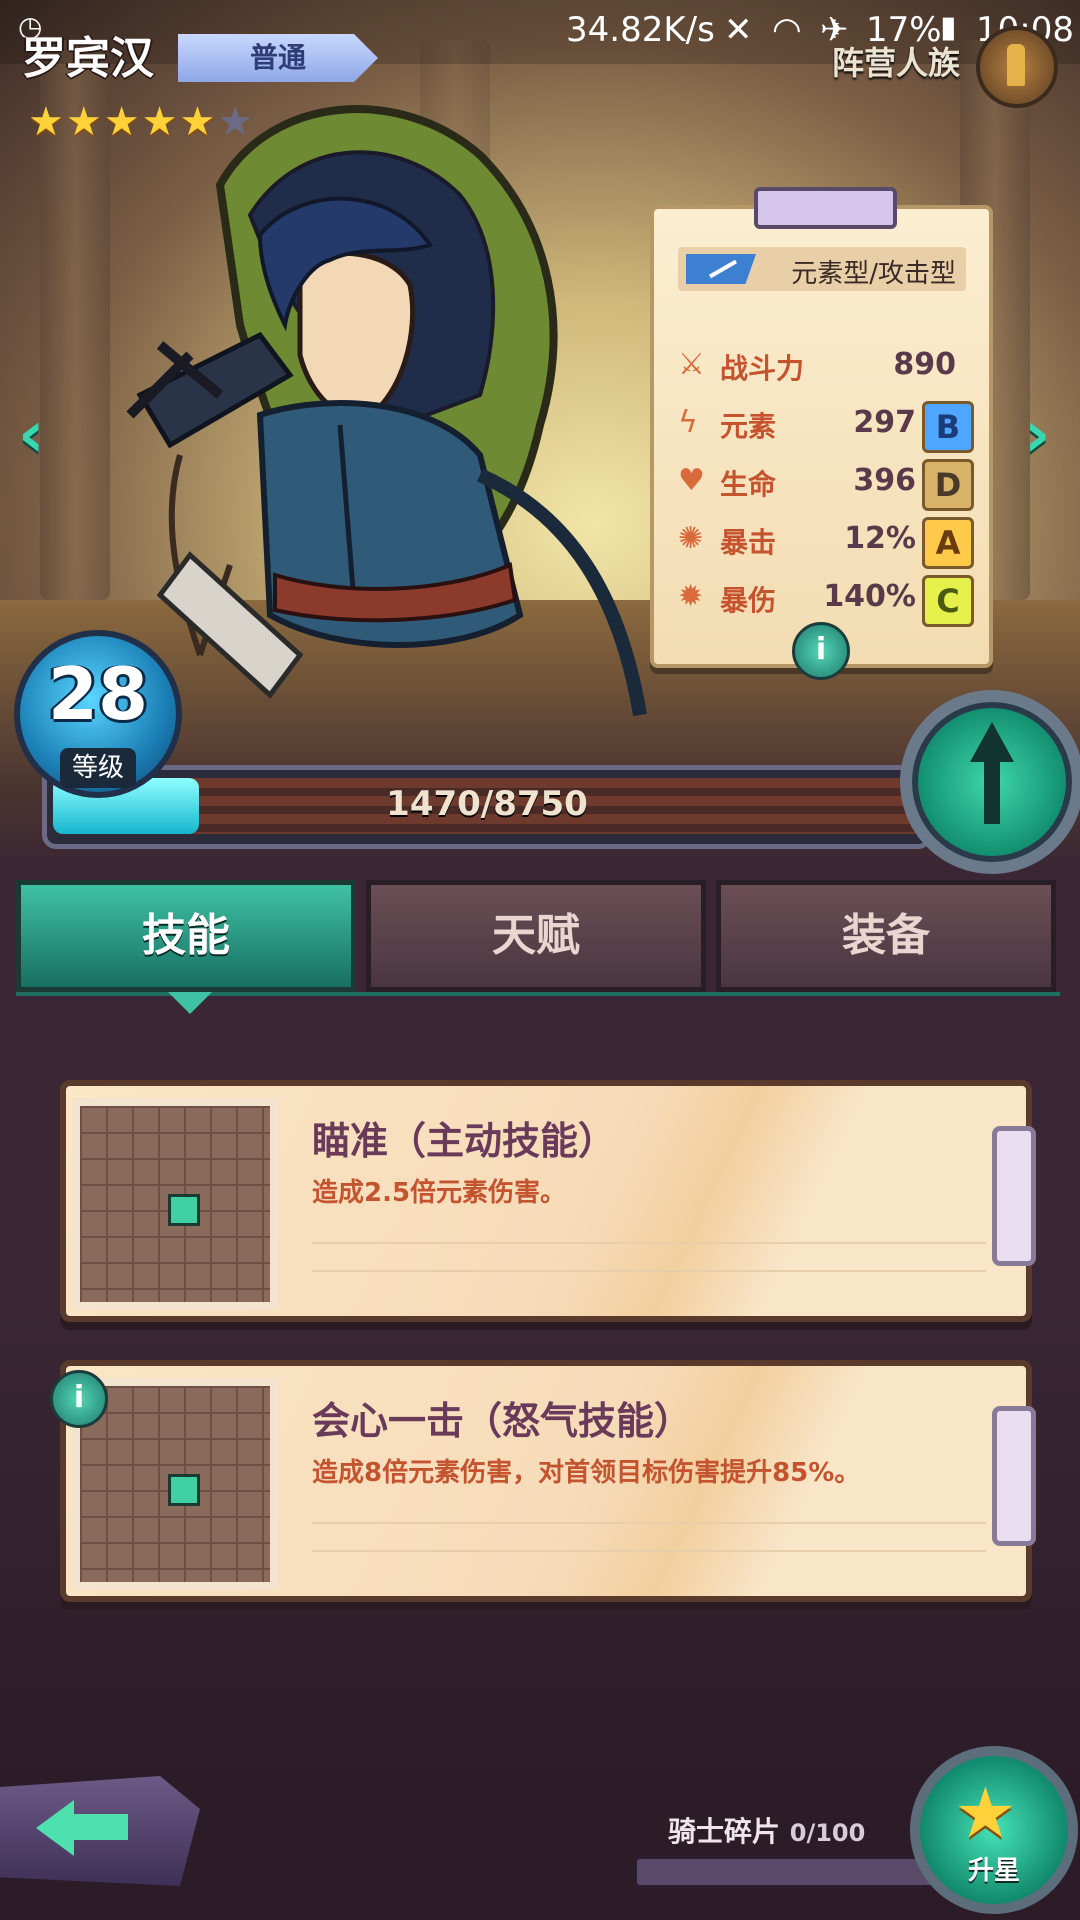 The image size is (1080, 1920). What do you see at coordinates (787, 1872) in the screenshot?
I see `shards-progress-bar` at bounding box center [787, 1872].